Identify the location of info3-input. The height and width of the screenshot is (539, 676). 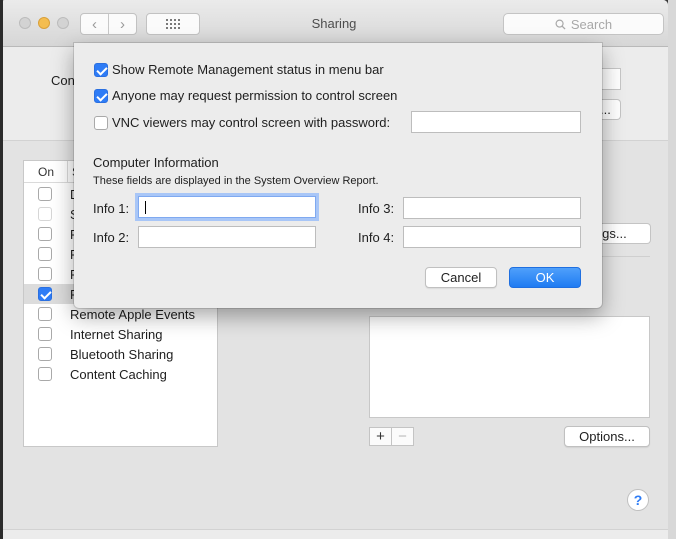
(492, 208).